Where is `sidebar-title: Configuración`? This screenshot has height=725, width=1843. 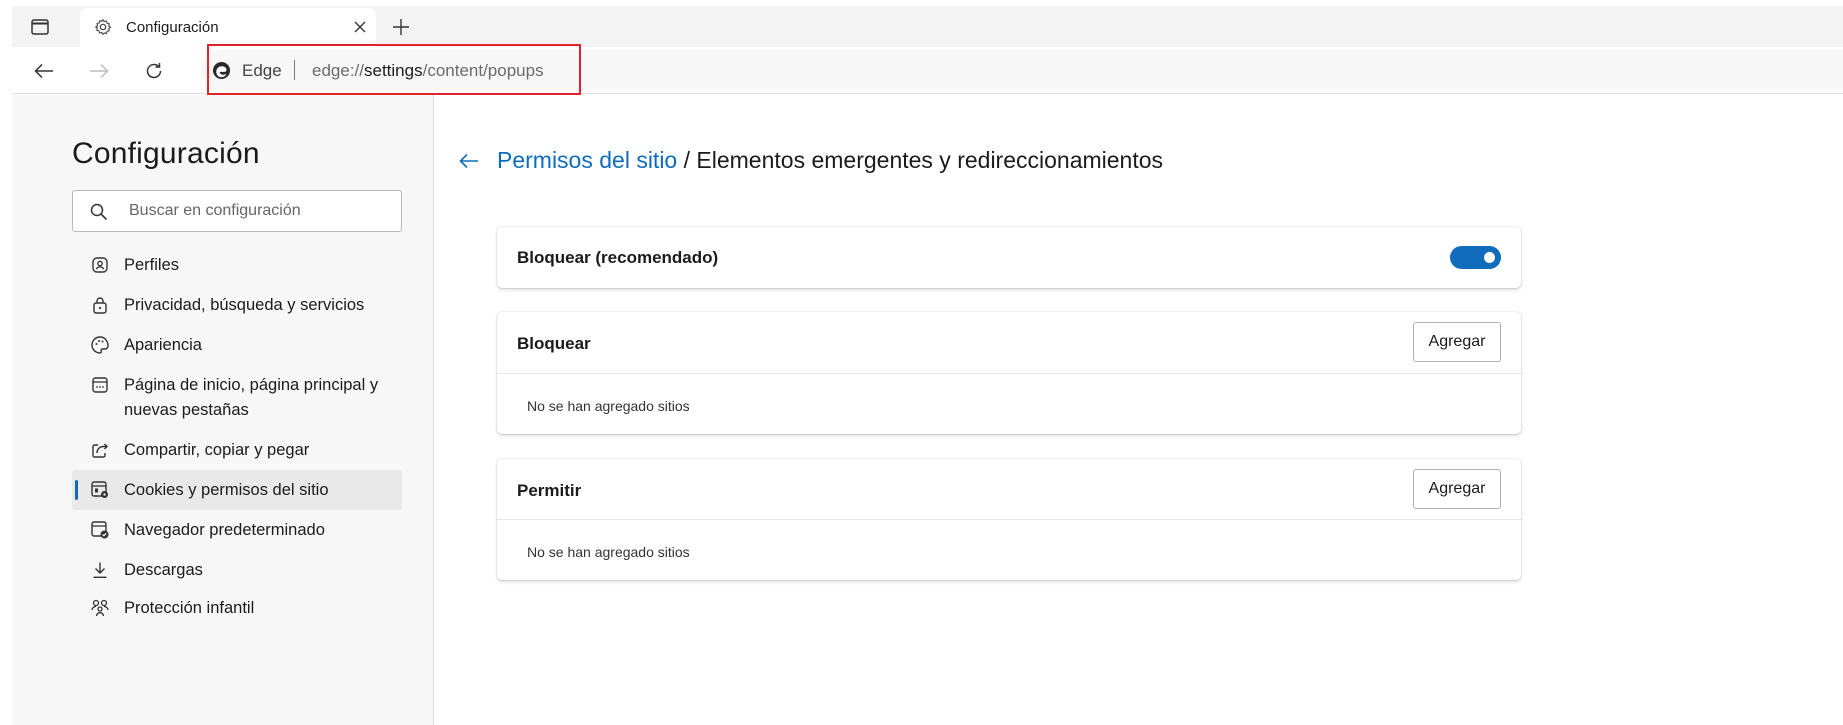 sidebar-title: Configuración is located at coordinates (166, 153).